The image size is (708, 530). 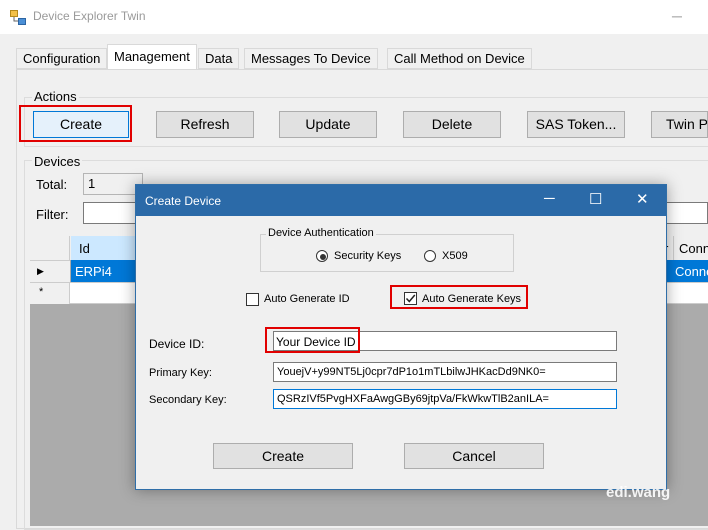 What do you see at coordinates (180, 373) in the screenshot?
I see `primary-key-label: Primary Key:` at bounding box center [180, 373].